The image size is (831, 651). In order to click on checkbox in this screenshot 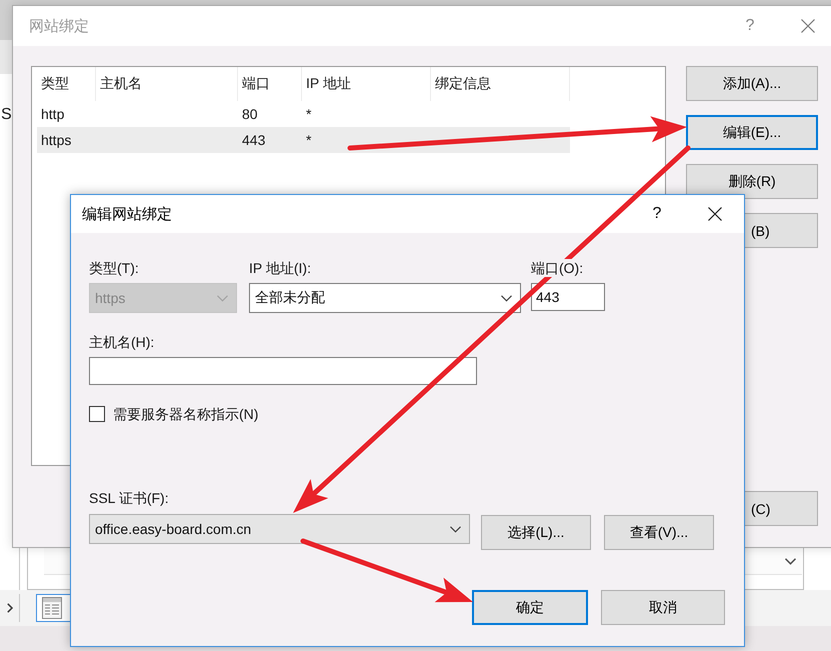, I will do `click(97, 414)`.